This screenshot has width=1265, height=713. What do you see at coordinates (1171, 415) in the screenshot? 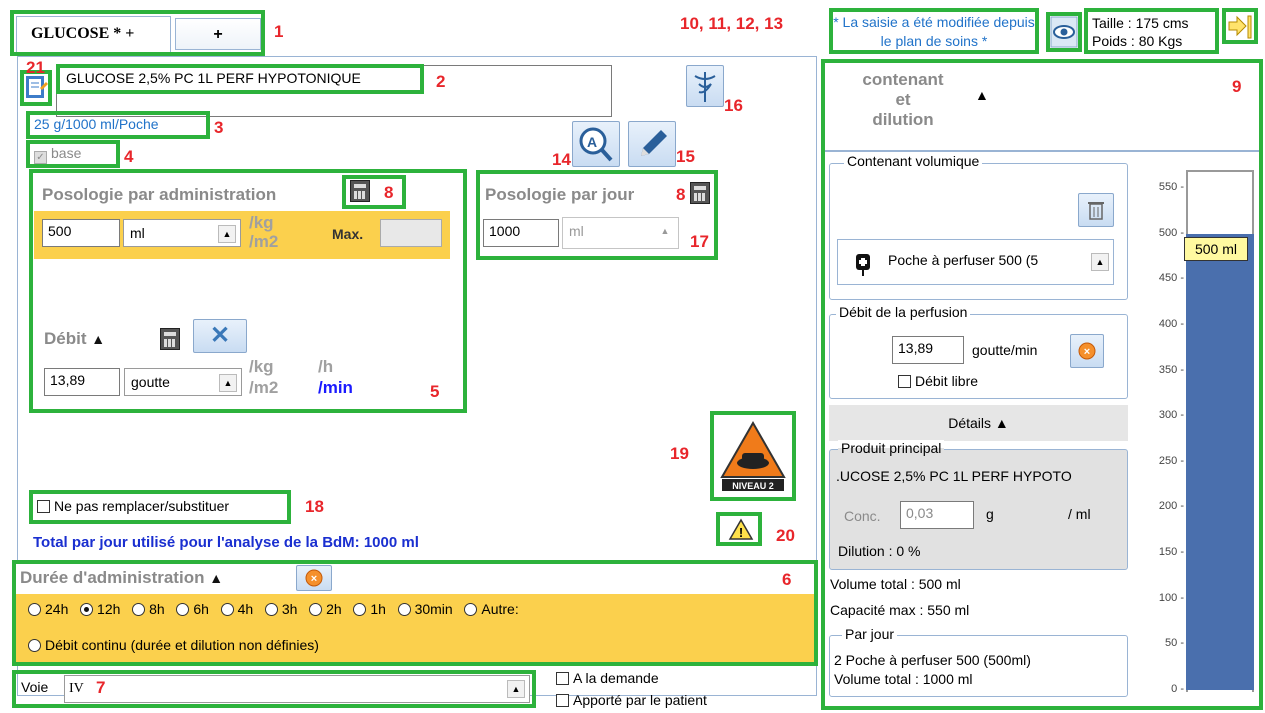
I see `gauge-tick-label: 300 -` at bounding box center [1171, 415].